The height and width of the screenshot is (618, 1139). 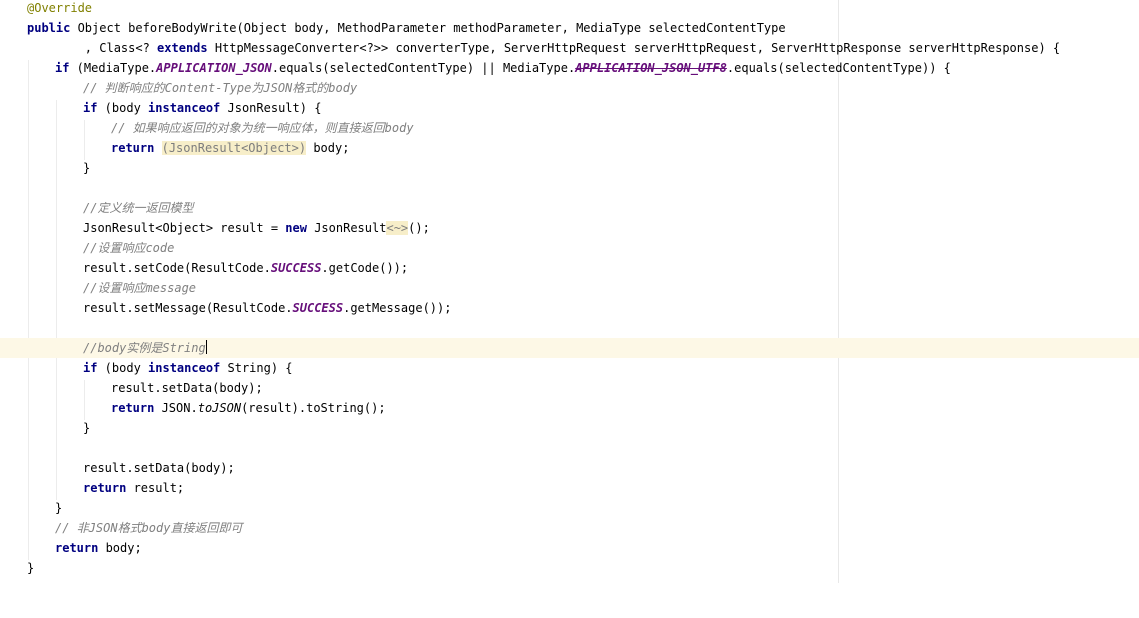 I want to click on current-line: //body实例是String, so click(x=569, y=348).